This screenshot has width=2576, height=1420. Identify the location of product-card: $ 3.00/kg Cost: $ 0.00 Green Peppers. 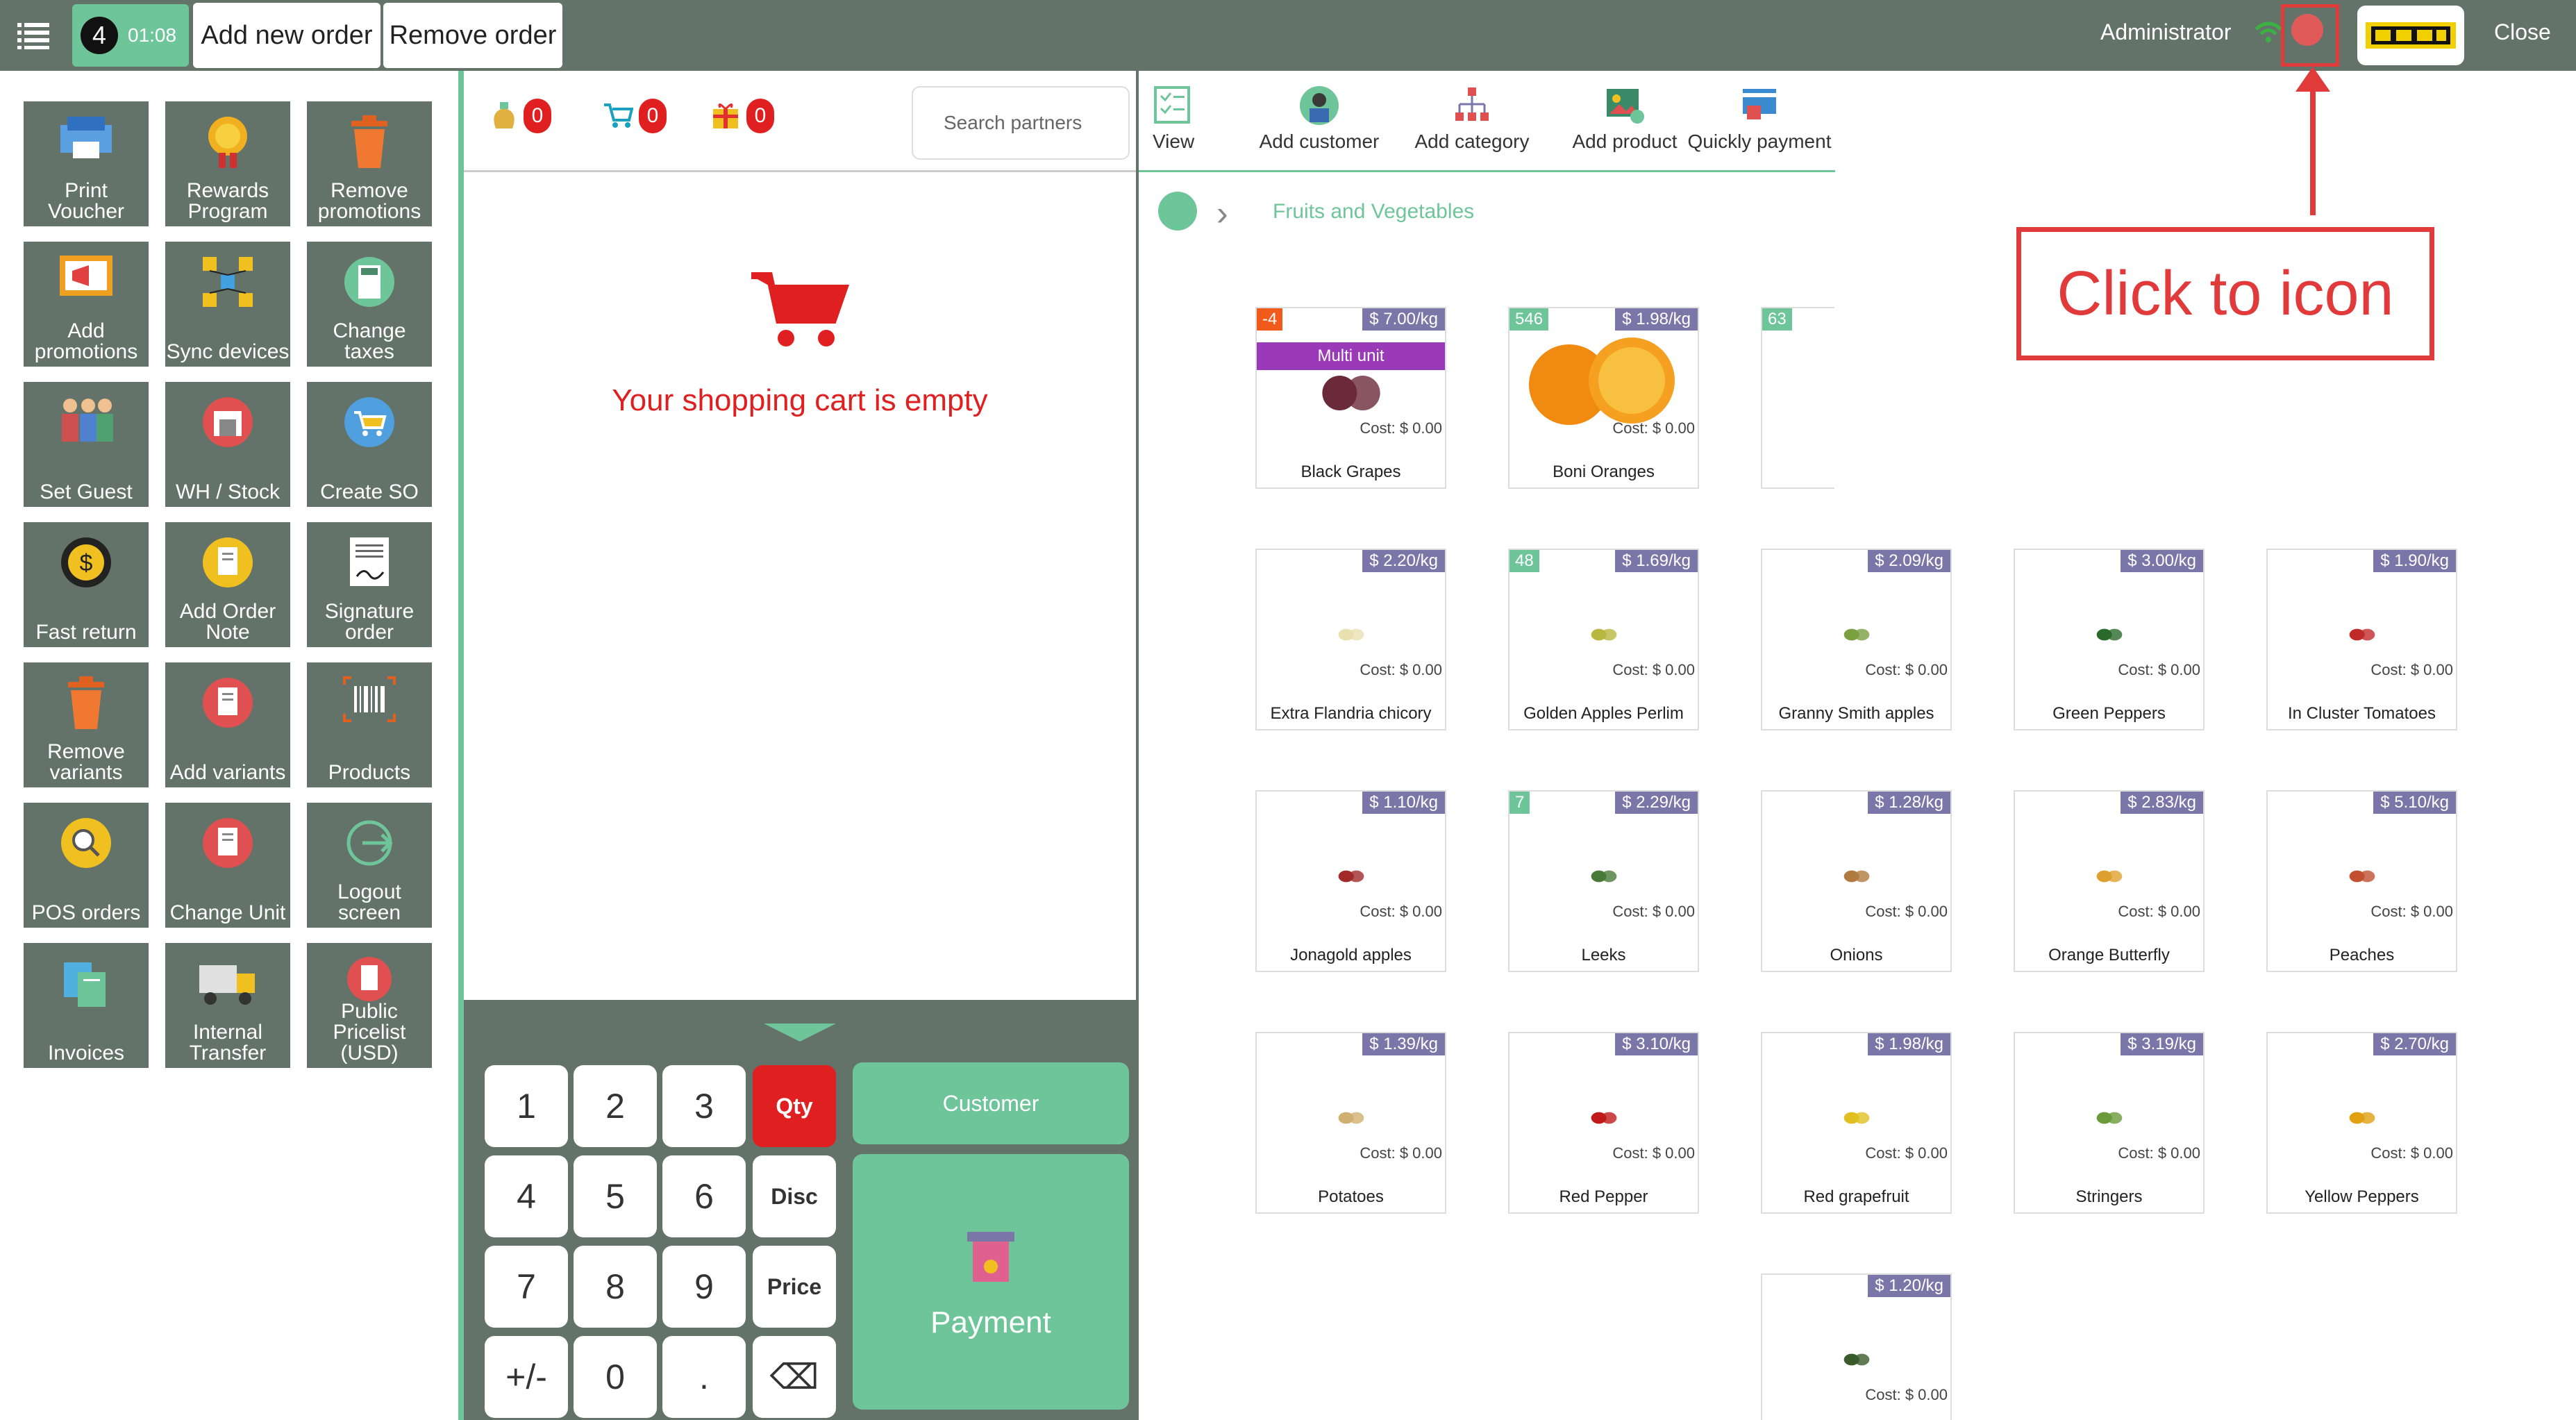
(2109, 639).